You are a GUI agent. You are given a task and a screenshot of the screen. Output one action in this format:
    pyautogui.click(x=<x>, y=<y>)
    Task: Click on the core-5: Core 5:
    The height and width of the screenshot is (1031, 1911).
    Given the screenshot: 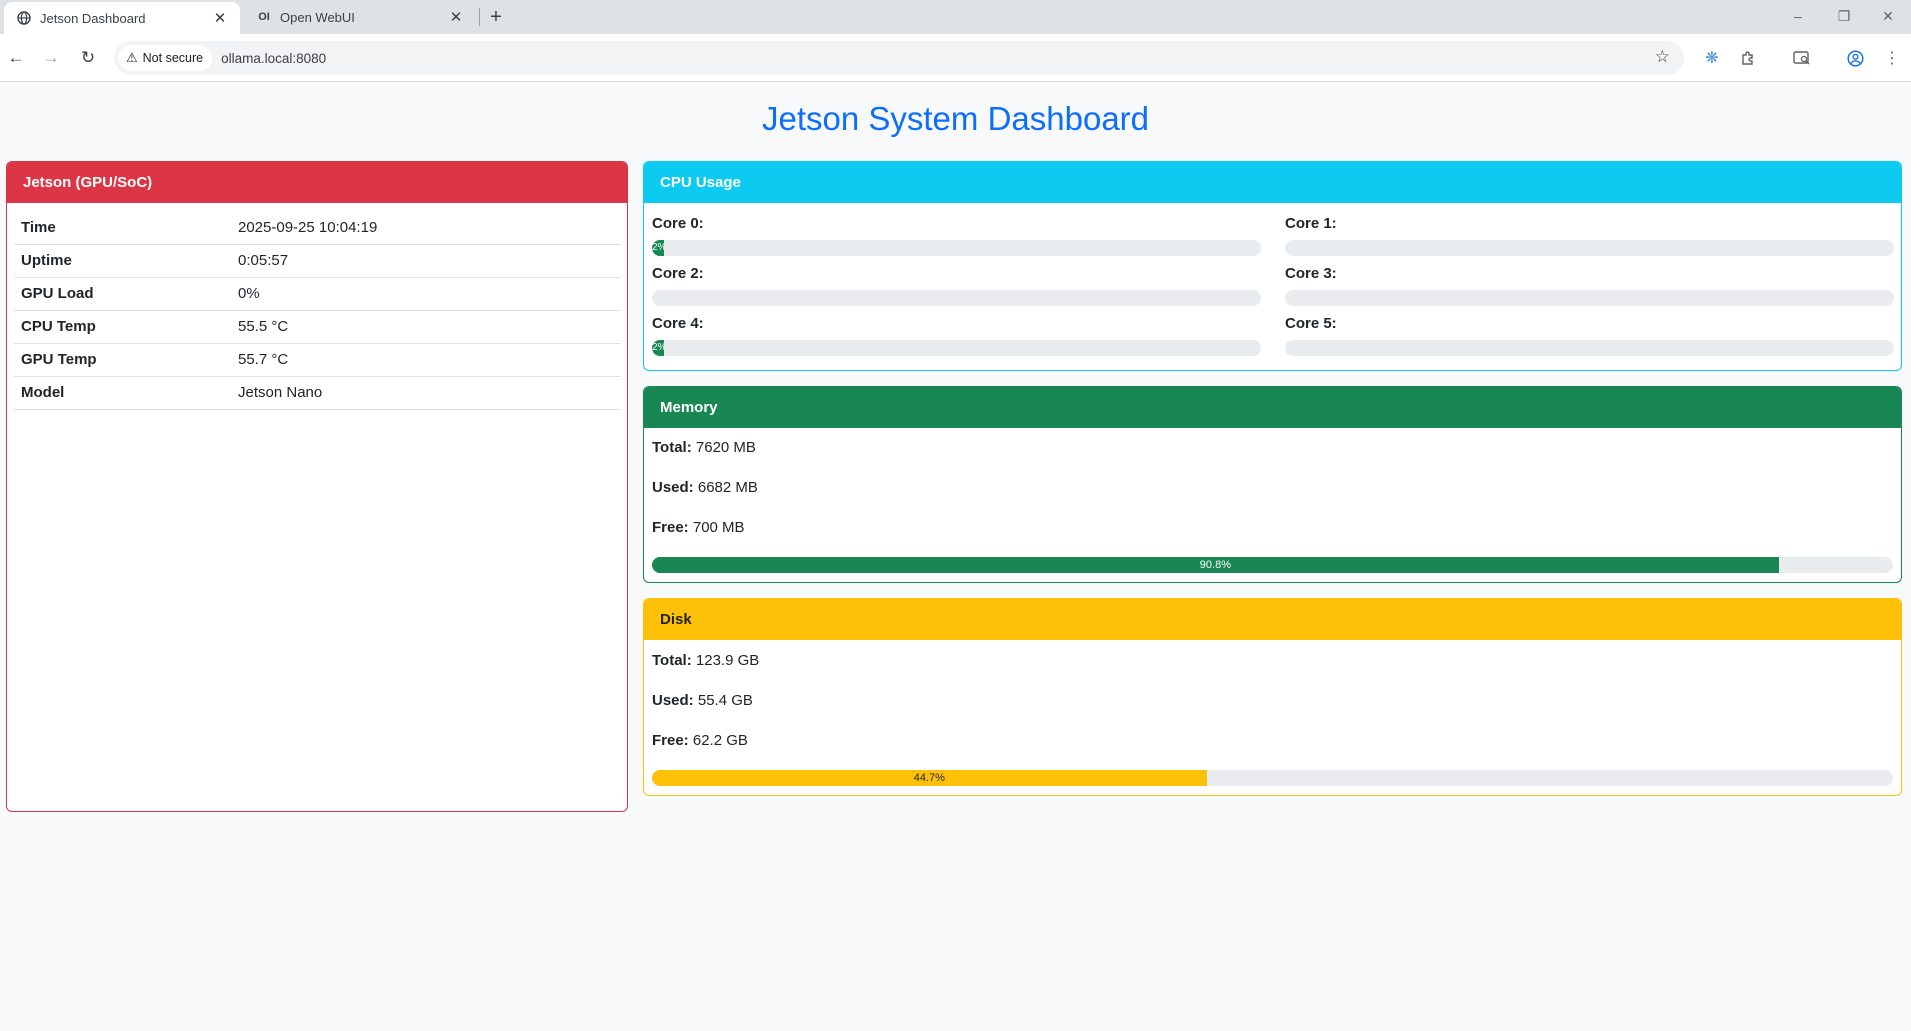 What is the action you would take?
    pyautogui.click(x=1589, y=335)
    